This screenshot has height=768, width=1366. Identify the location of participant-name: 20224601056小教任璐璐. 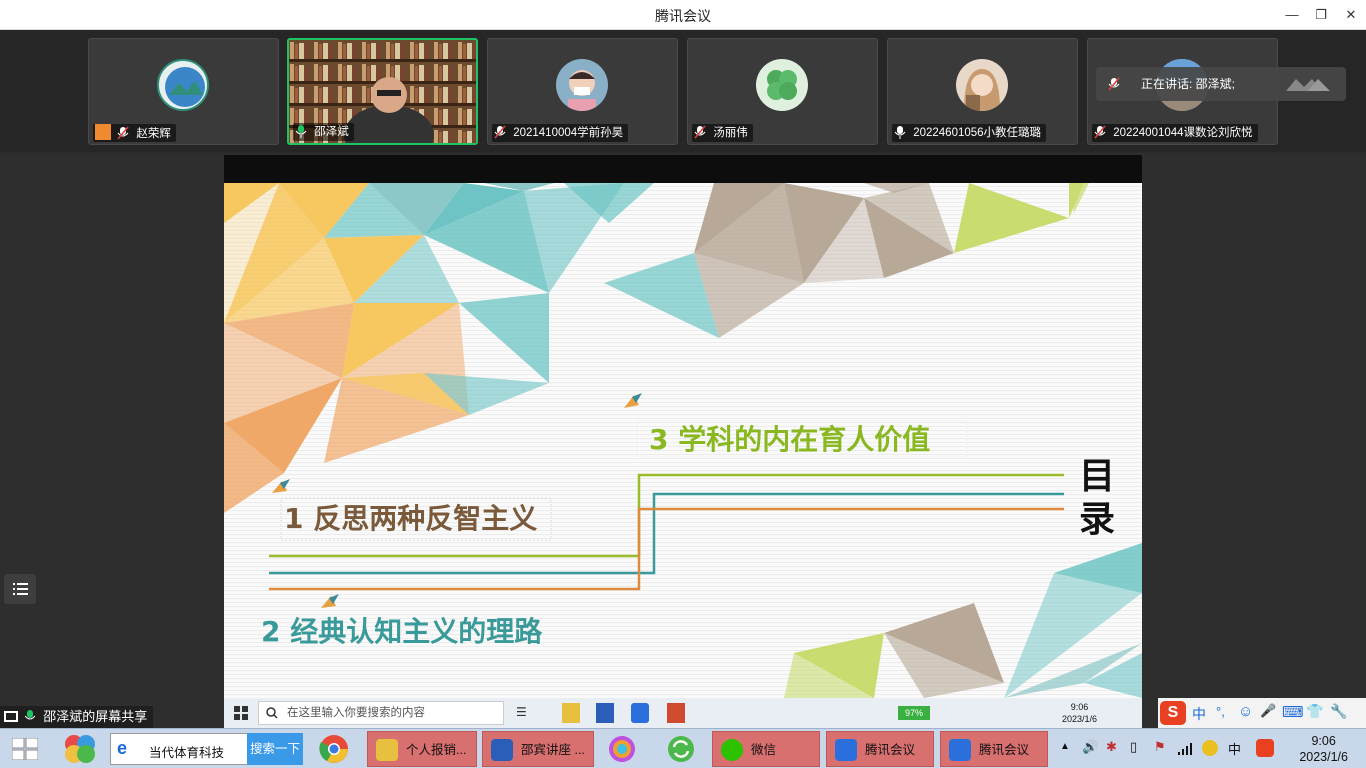
(977, 133).